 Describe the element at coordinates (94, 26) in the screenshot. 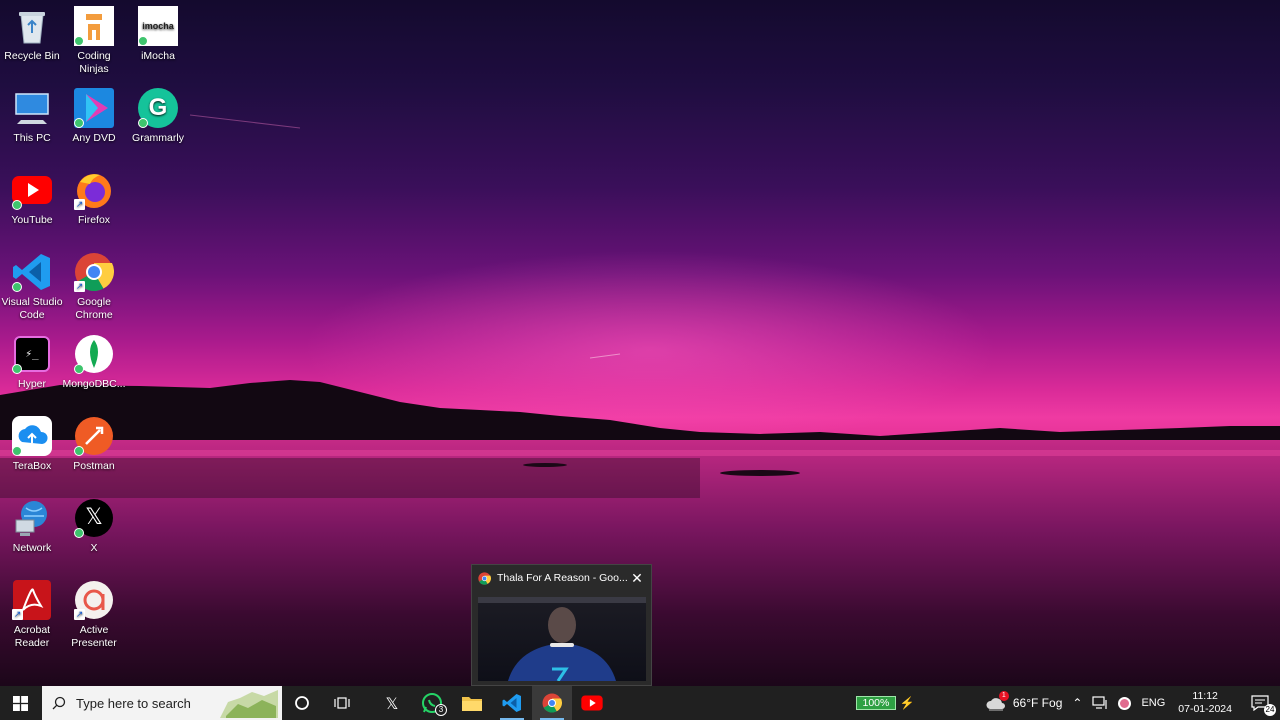

I see `coding-ninjas-icon` at that location.